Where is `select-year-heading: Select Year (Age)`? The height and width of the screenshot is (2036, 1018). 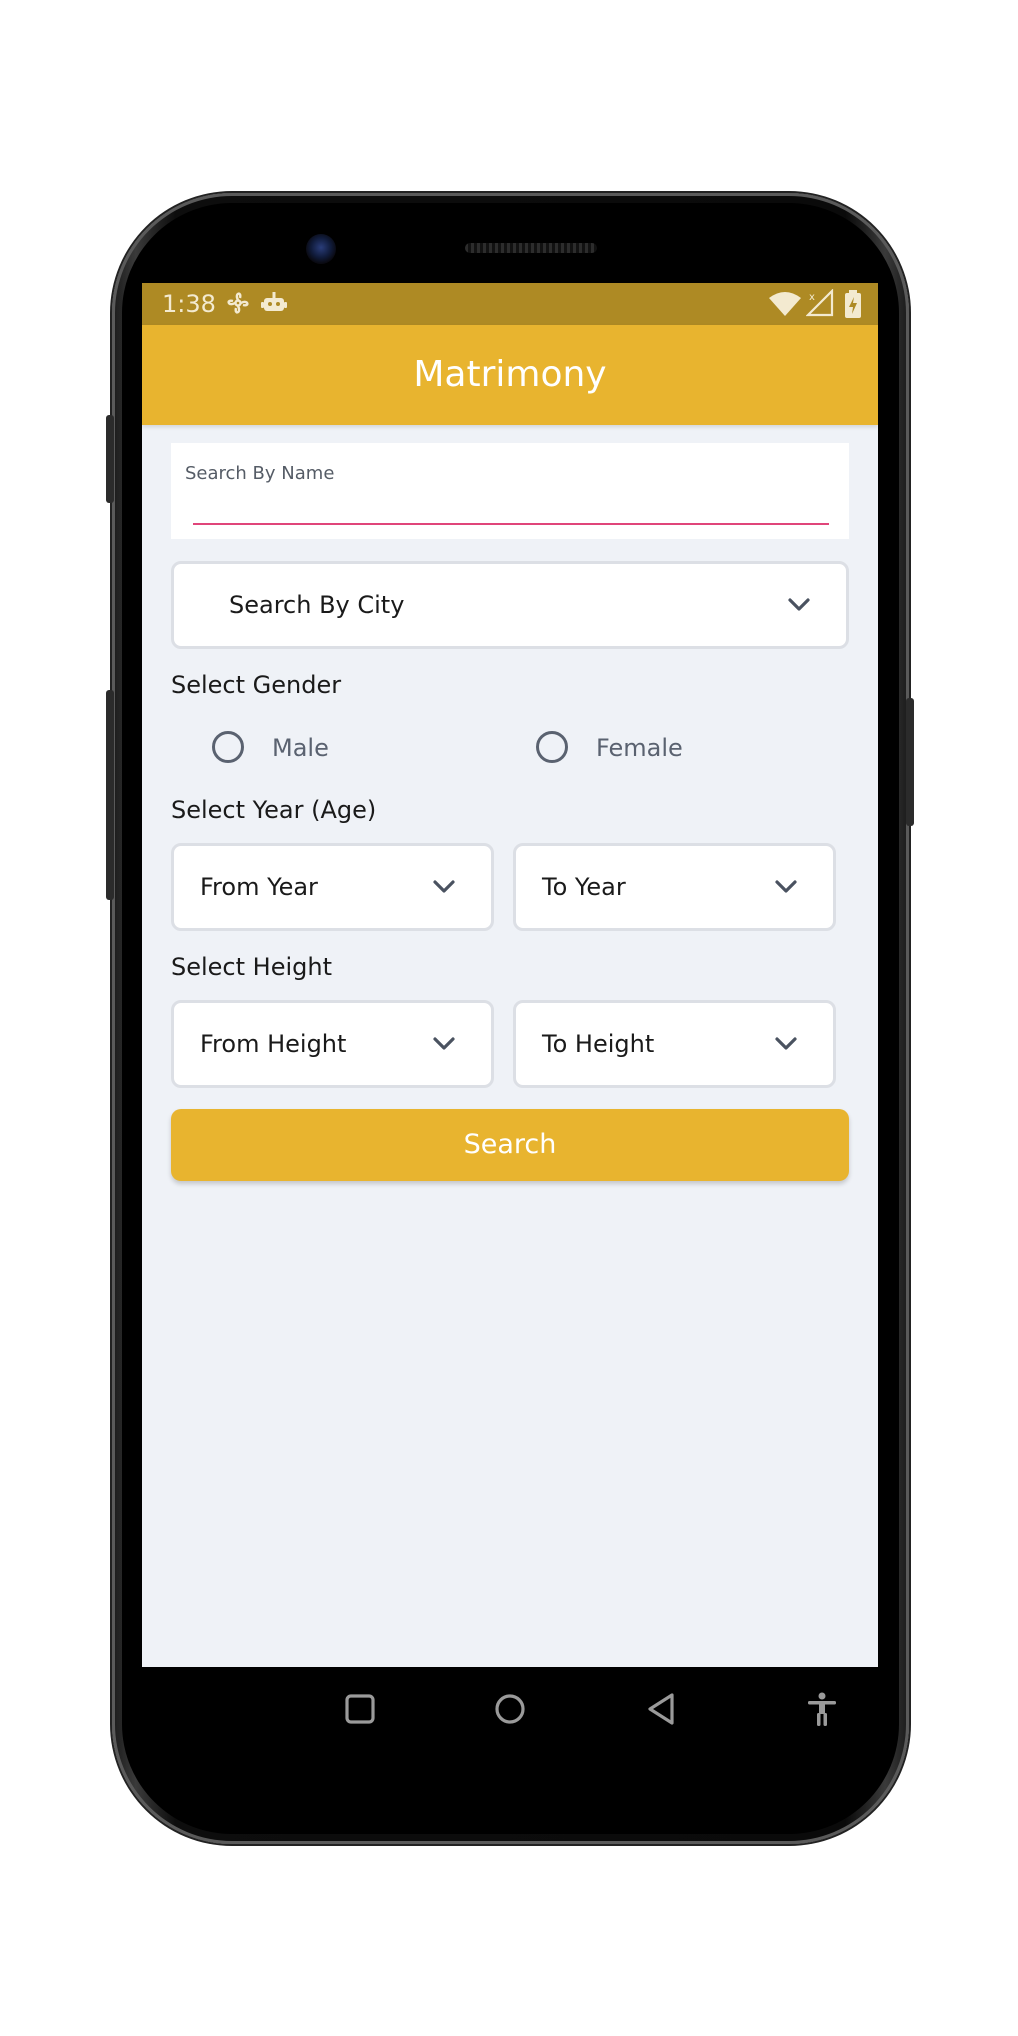 select-year-heading: Select Year (Age) is located at coordinates (274, 810).